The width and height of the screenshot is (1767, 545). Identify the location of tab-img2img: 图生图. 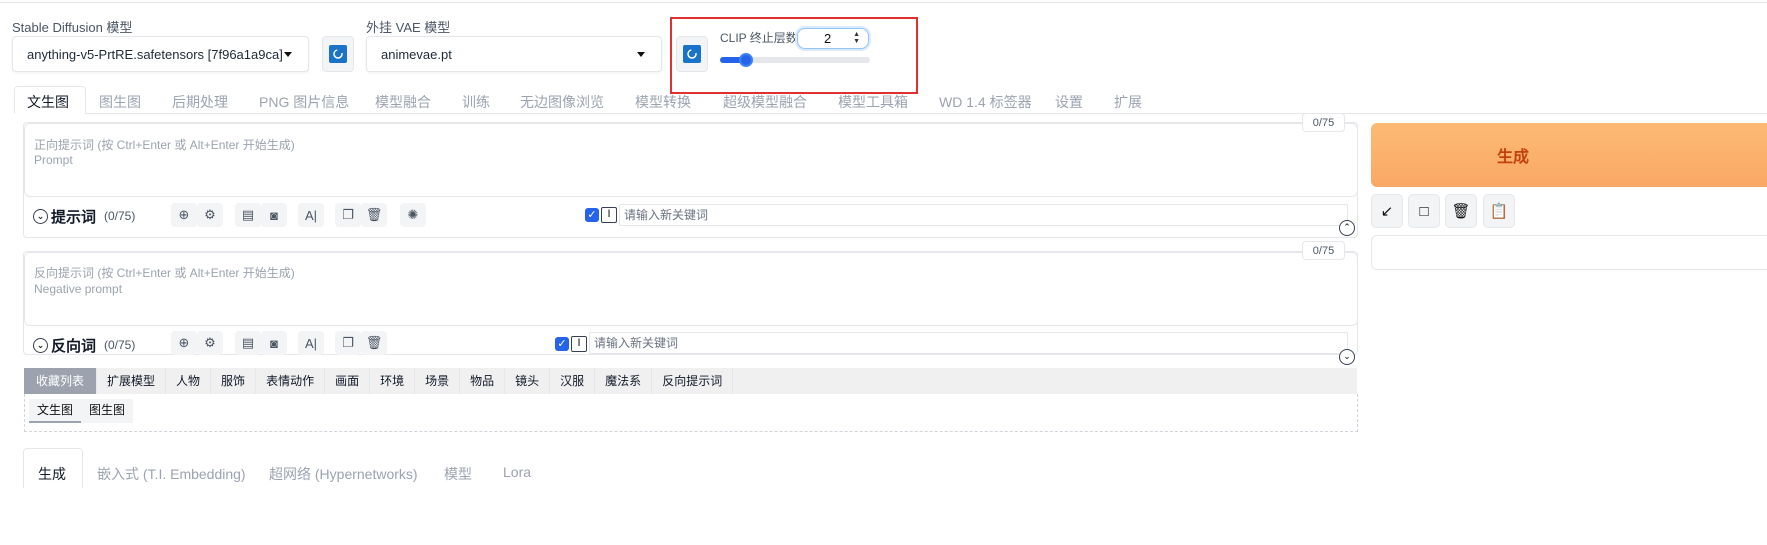
(120, 102).